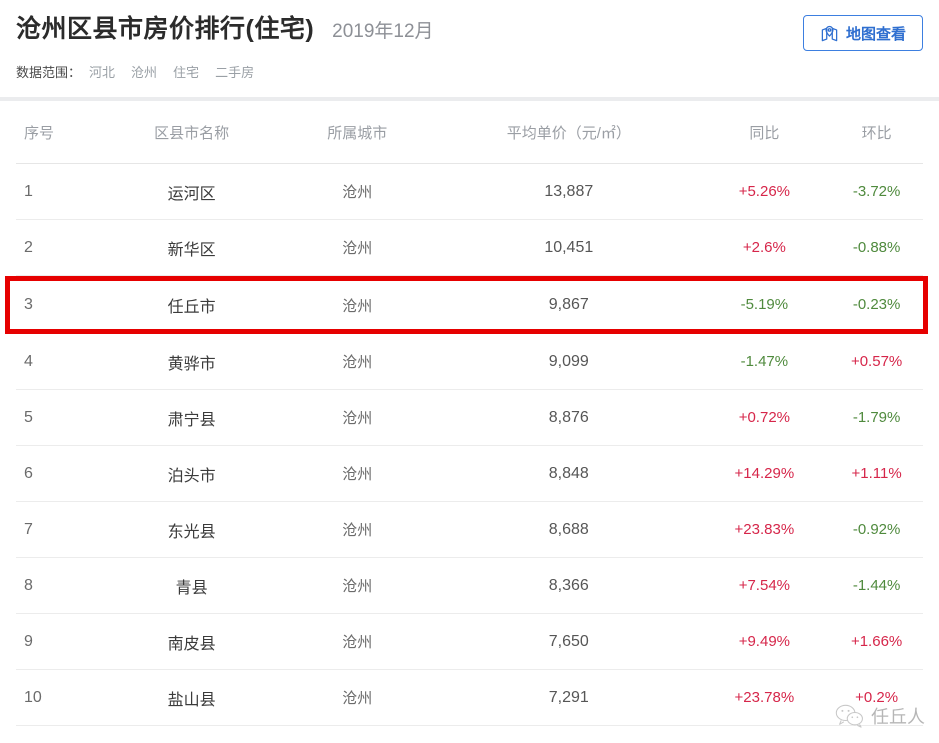 The width and height of the screenshot is (939, 743). I want to click on cell-yoy-value: +9.49%, so click(764, 641).